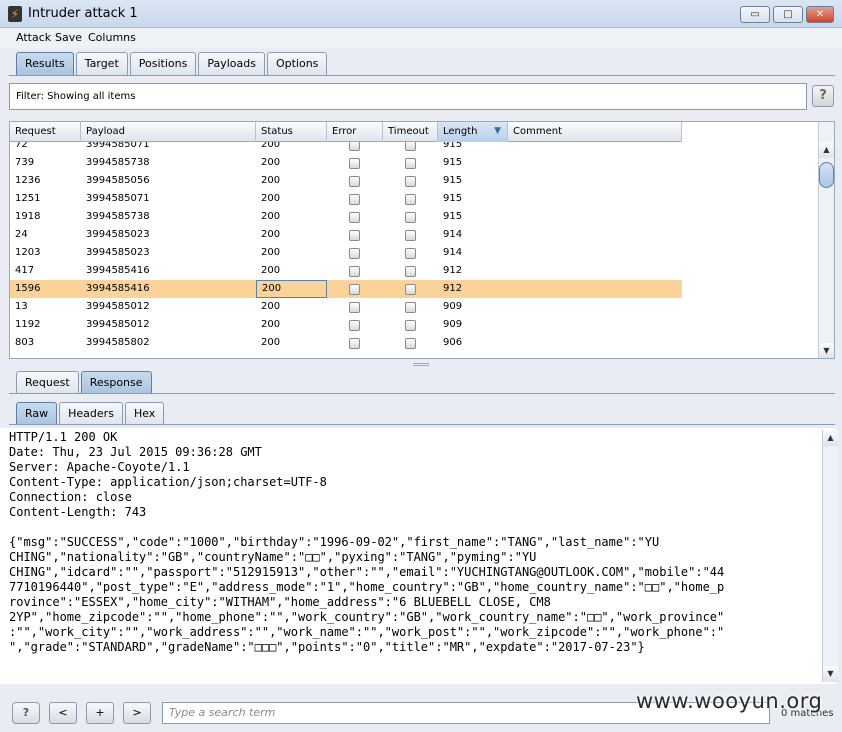 Image resolution: width=842 pixels, height=732 pixels. What do you see at coordinates (755, 14) in the screenshot?
I see `minimize-button: ▭` at bounding box center [755, 14].